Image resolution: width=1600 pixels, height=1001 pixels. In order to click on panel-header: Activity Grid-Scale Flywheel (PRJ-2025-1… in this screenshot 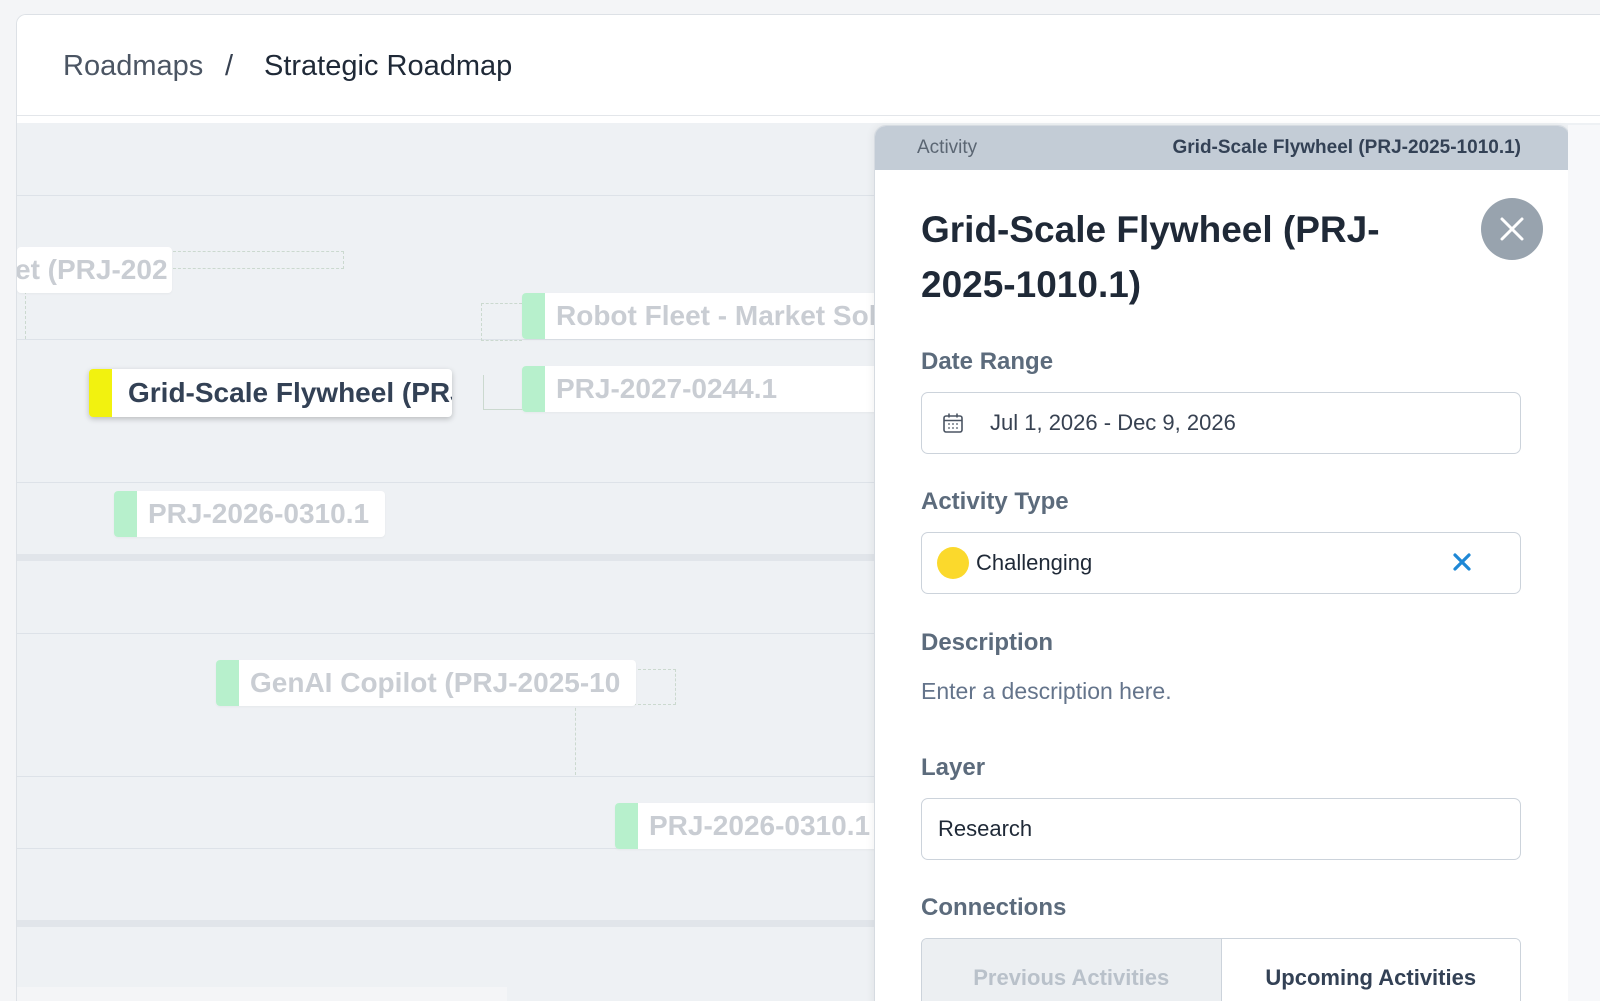, I will do `click(1222, 148)`.